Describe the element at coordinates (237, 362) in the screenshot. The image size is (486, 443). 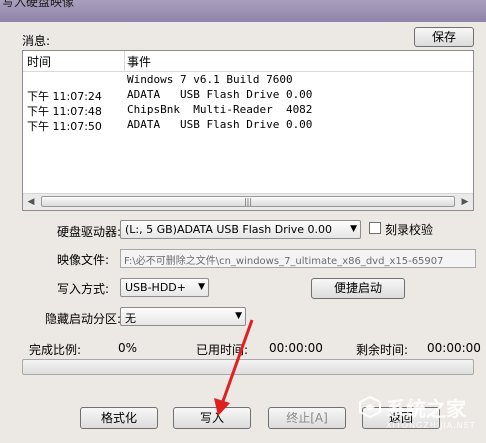
I see `arrow-line` at that location.